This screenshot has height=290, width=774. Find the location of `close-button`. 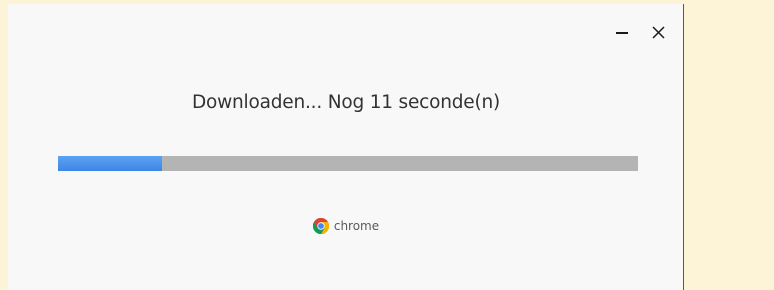

close-button is located at coordinates (658, 32).